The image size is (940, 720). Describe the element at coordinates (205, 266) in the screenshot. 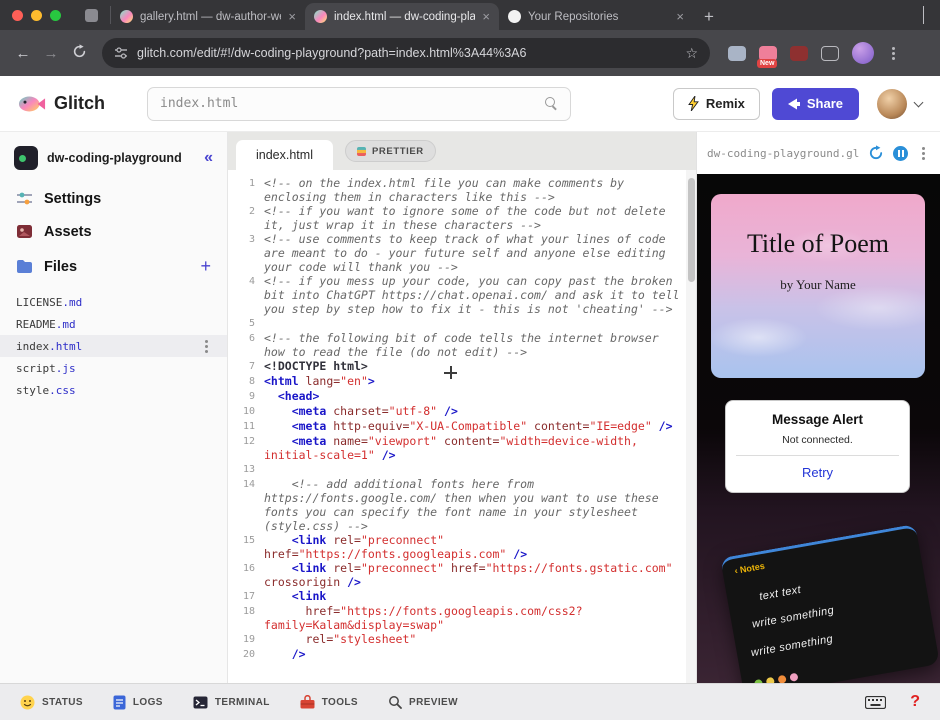

I see `add-file-button: +` at that location.